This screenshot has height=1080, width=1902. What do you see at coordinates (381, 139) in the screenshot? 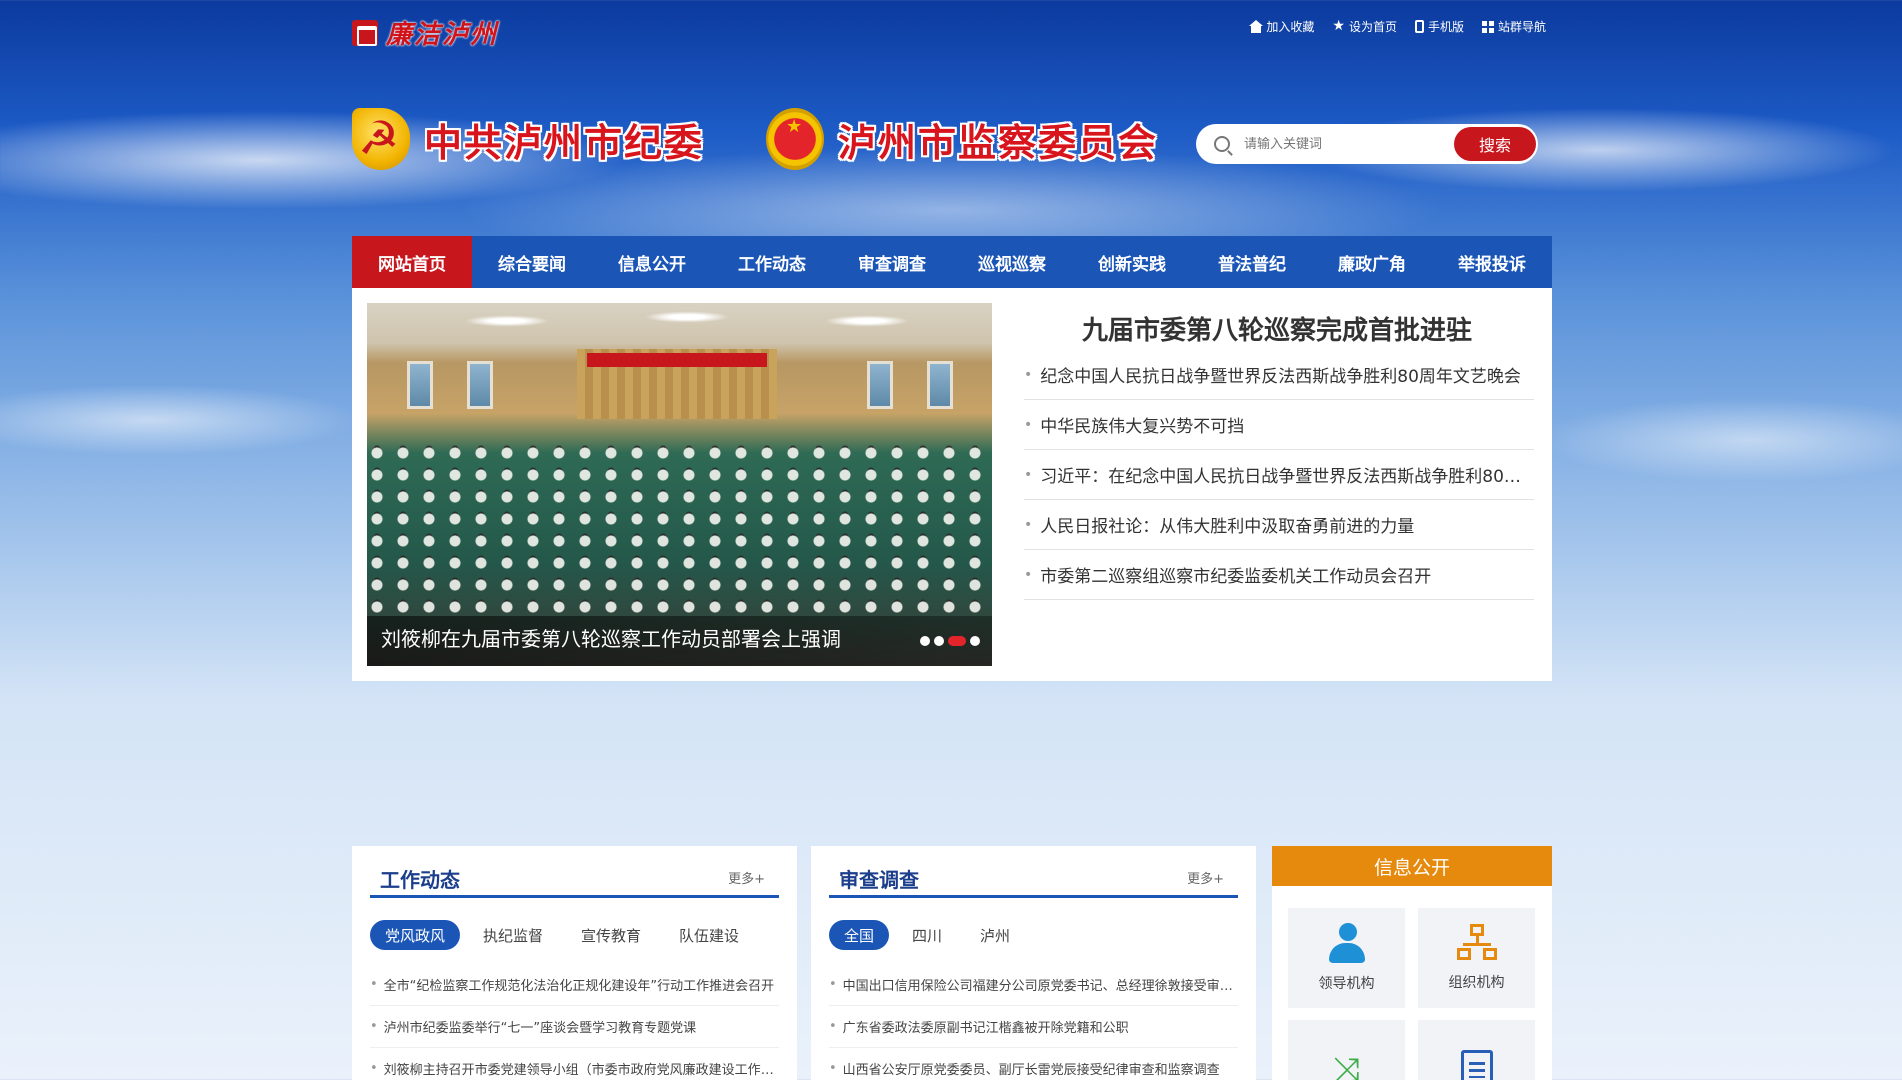
I see `party-emblem-icon` at bounding box center [381, 139].